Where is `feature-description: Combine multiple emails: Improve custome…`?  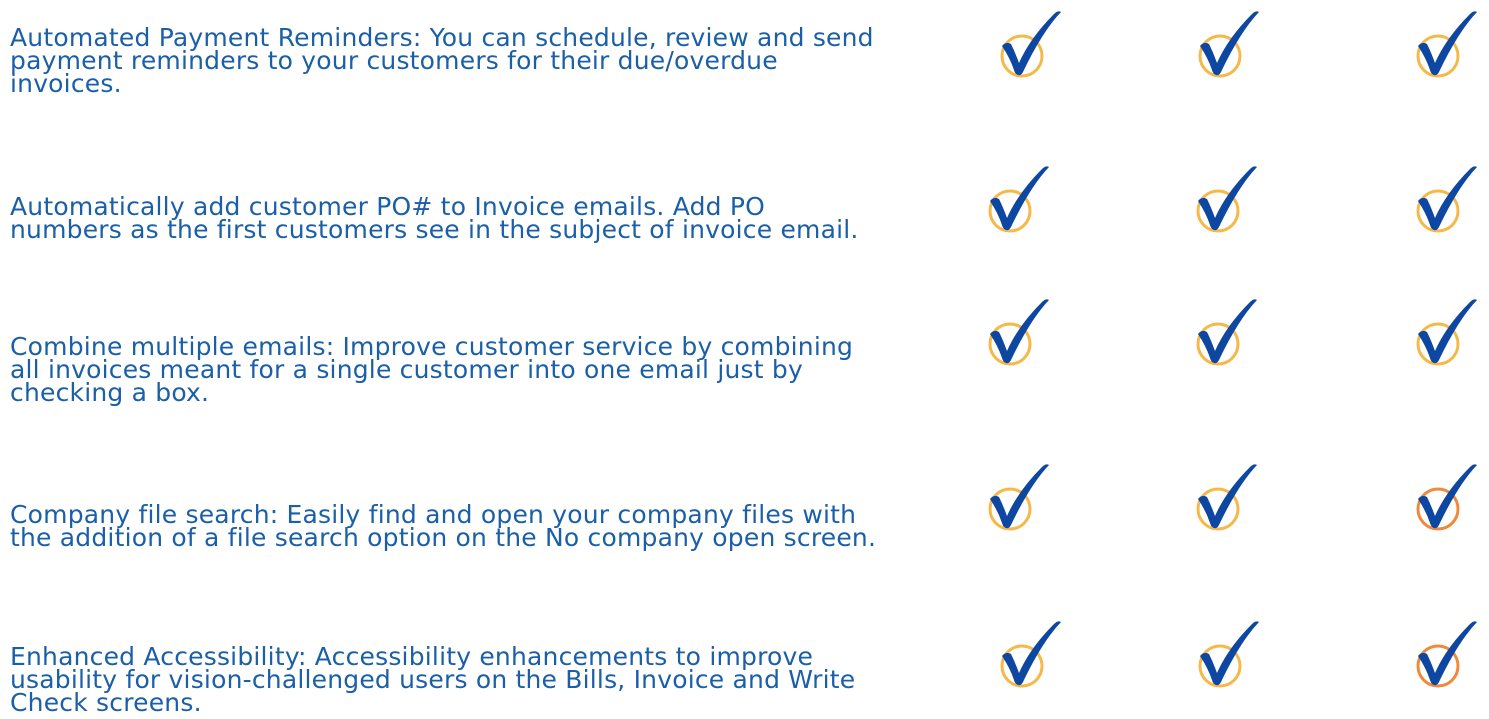
feature-description: Combine multiple emails: Improve custome… is located at coordinates (432, 369).